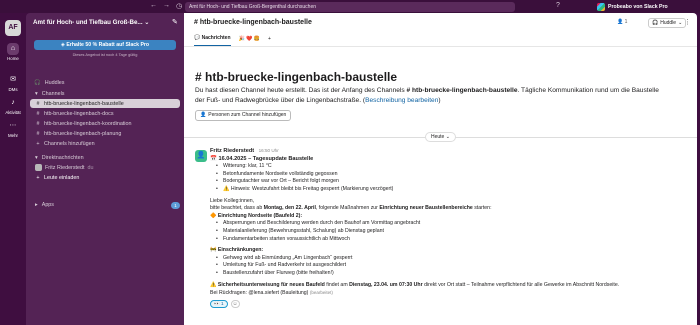 This screenshot has width=700, height=325. What do you see at coordinates (13, 58) in the screenshot?
I see `rail-home-label: Home` at bounding box center [13, 58].